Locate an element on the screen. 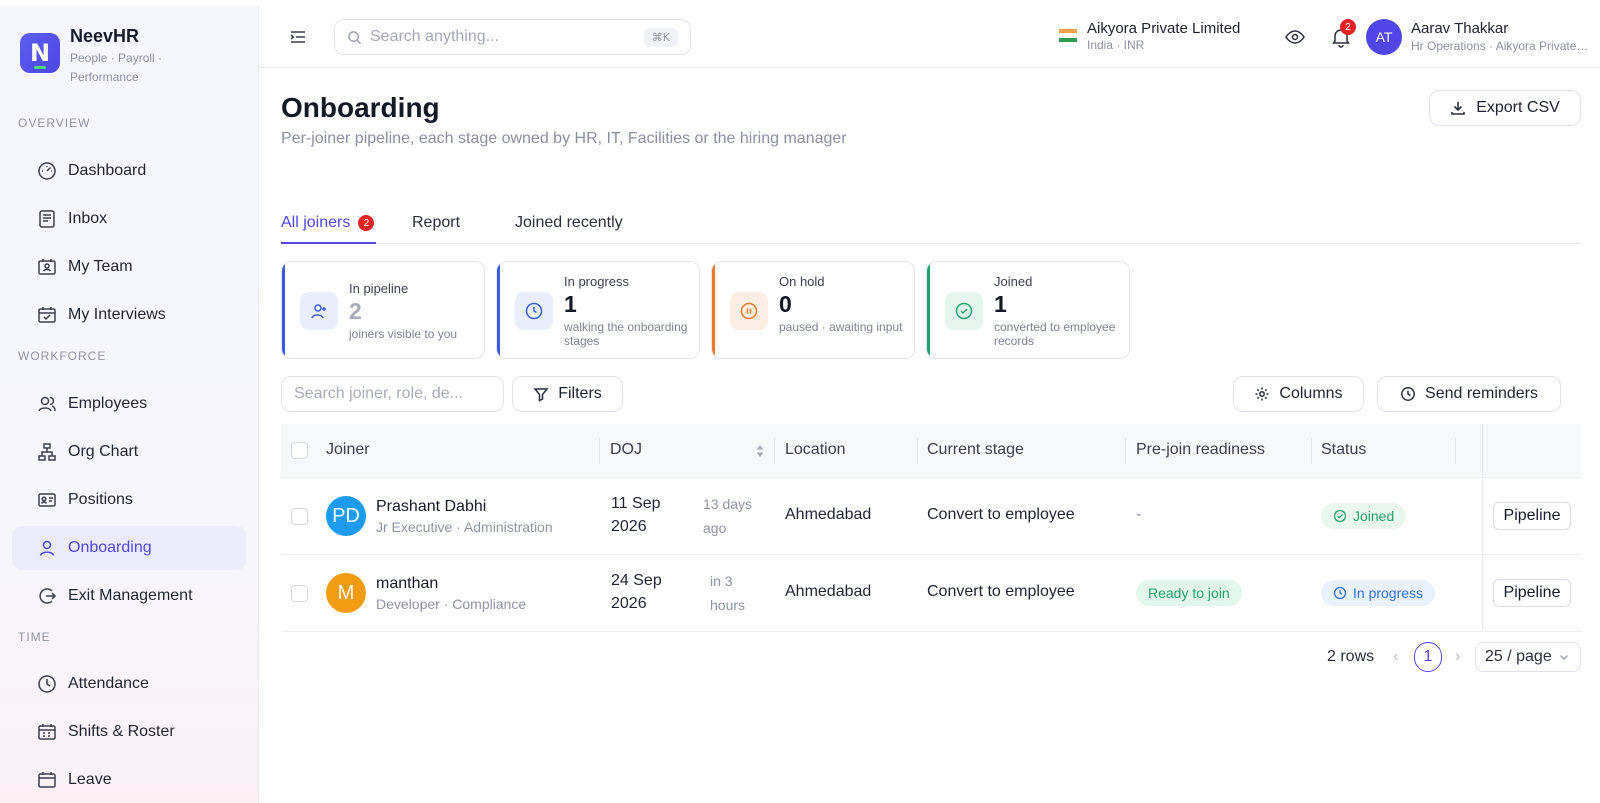 This screenshot has height=803, width=1600. column-header-current-stage: Current stage is located at coordinates (975, 450).